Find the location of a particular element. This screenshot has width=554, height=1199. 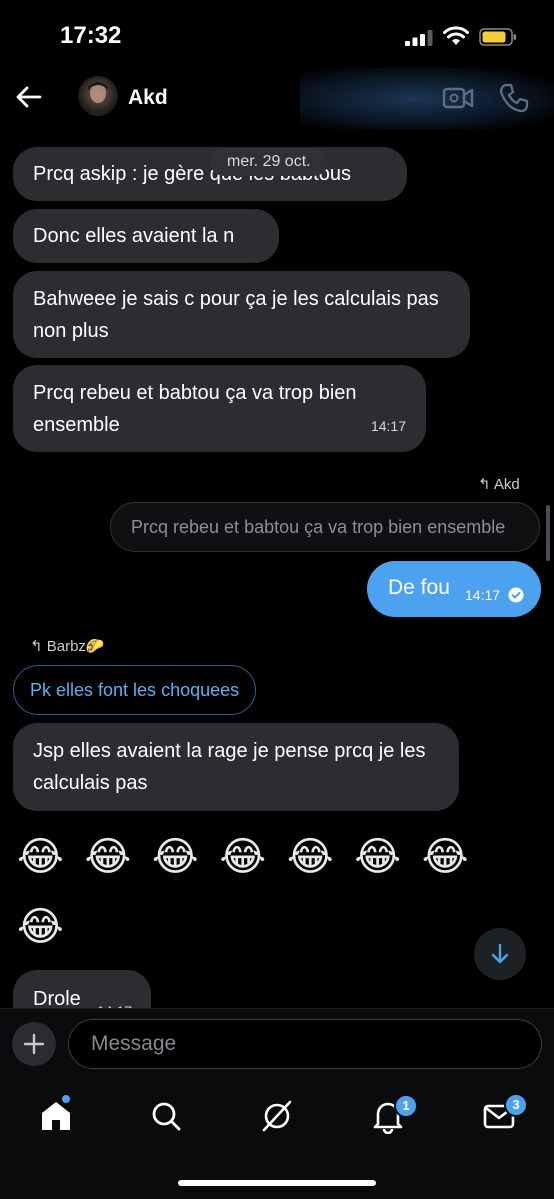

message-text: Donc elles avaient la n is located at coordinates (134, 236).